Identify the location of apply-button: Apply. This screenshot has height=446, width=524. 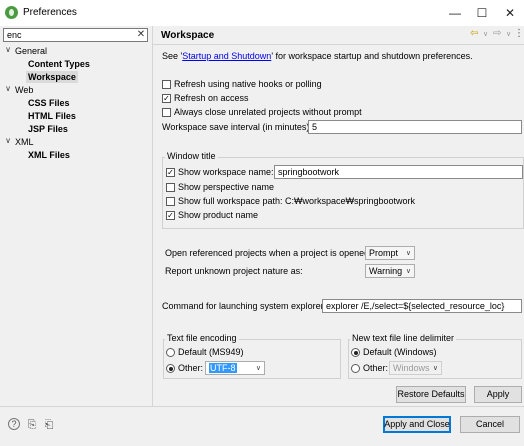
(498, 394).